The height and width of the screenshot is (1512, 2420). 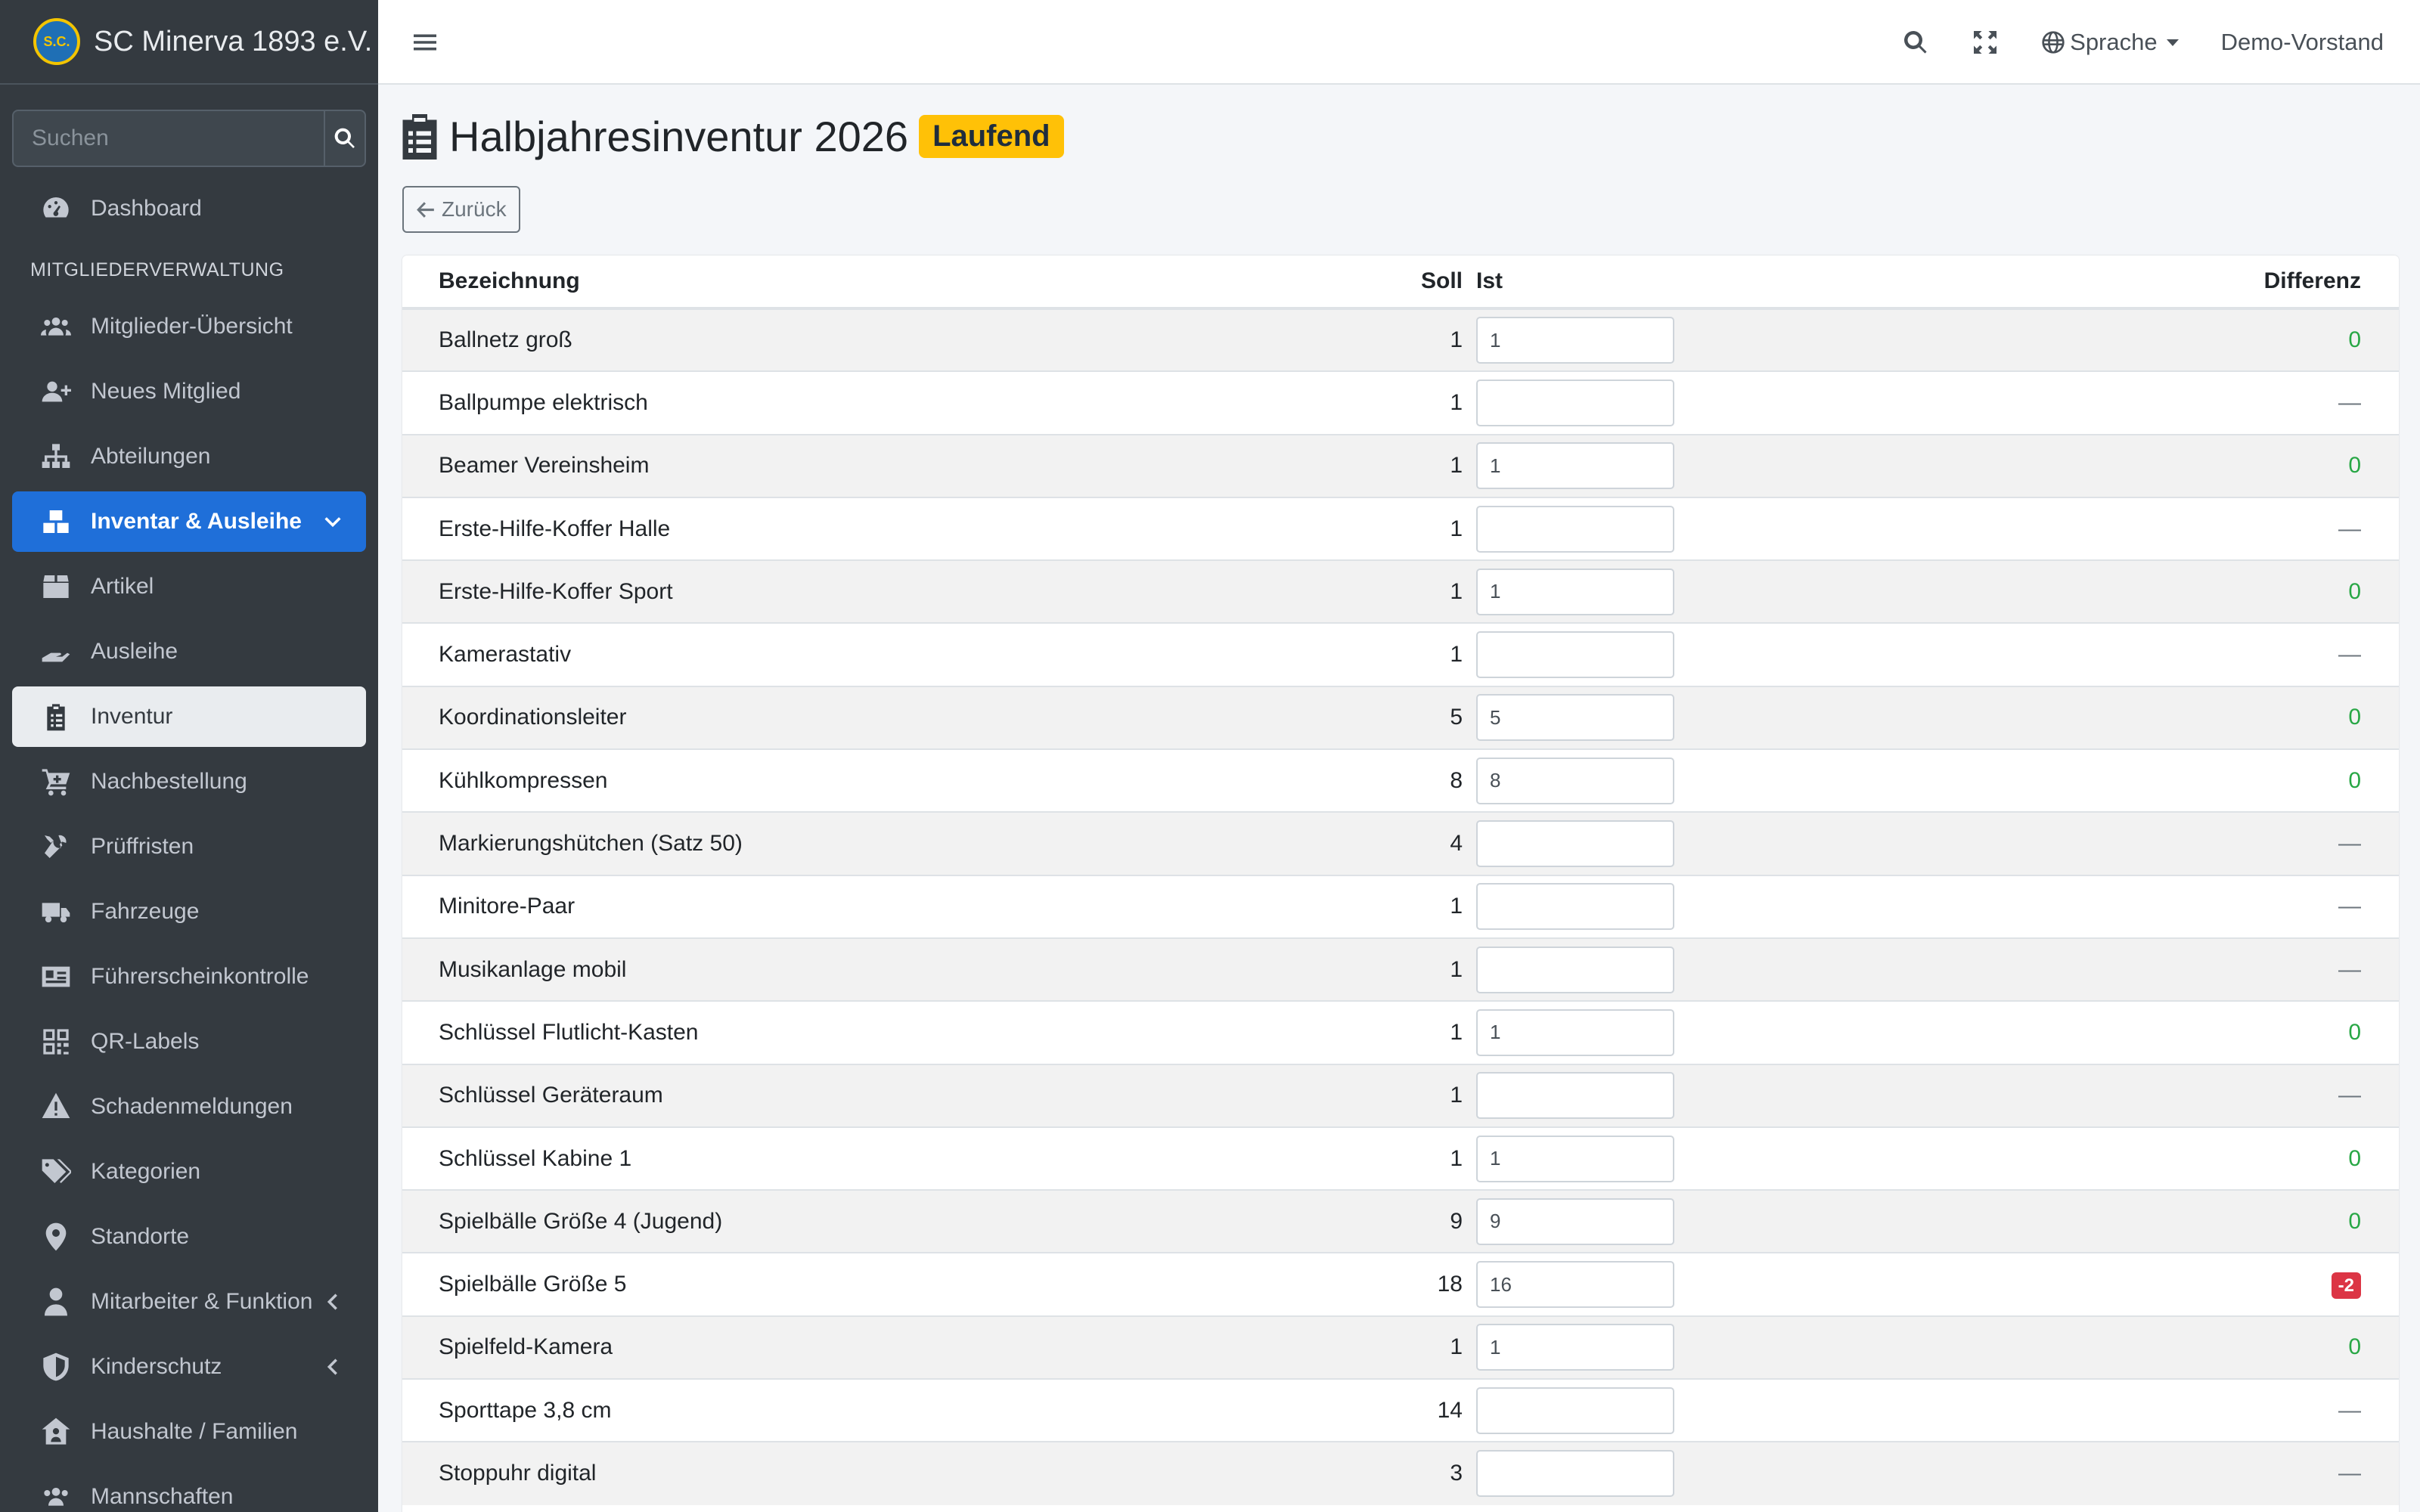 I want to click on sidebar-item-child-protection: Kinderschutz, so click(x=189, y=1367).